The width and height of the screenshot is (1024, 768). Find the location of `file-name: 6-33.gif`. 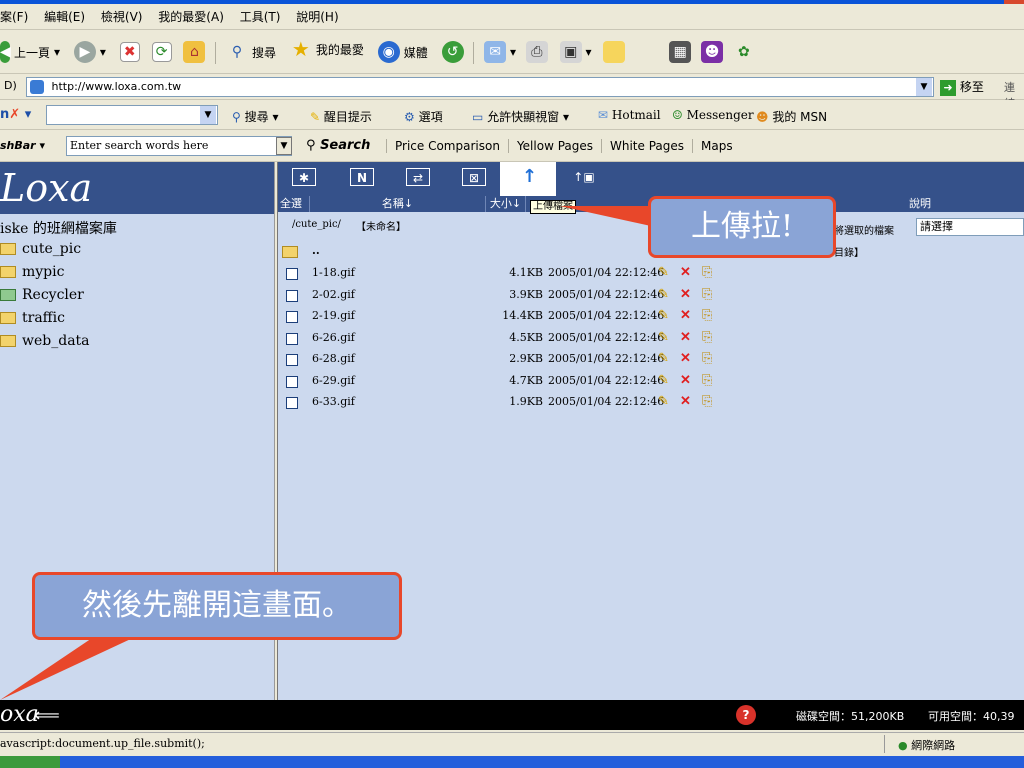

file-name: 6-33.gif is located at coordinates (333, 401).